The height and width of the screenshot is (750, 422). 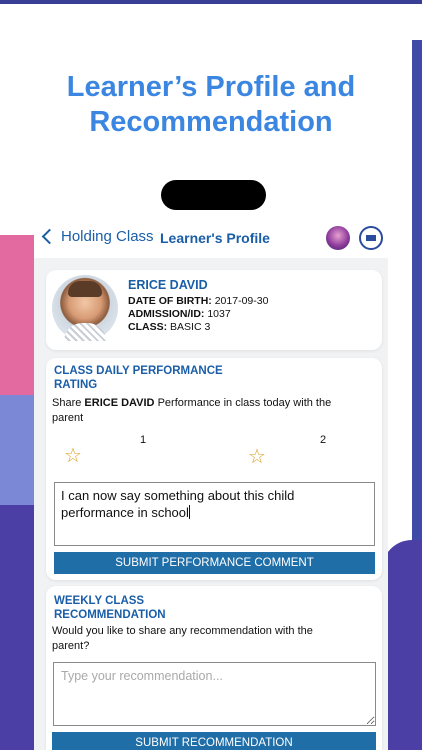 I want to click on top-border-decoration, so click(x=211, y=2).